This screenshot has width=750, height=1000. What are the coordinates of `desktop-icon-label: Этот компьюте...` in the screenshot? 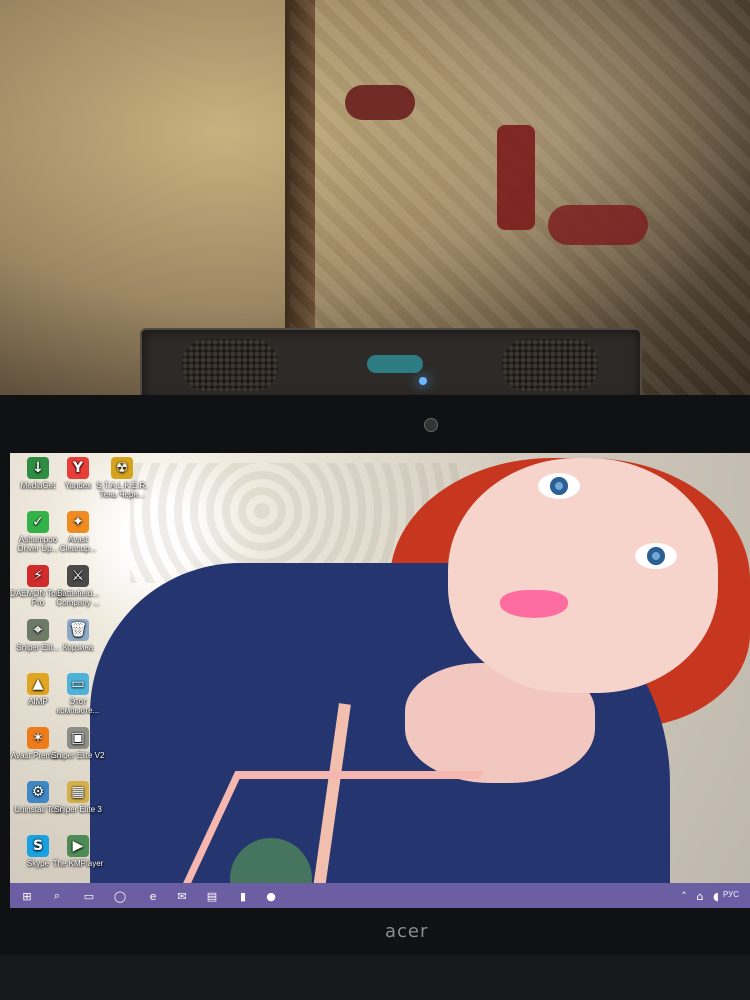 It's located at (78, 706).